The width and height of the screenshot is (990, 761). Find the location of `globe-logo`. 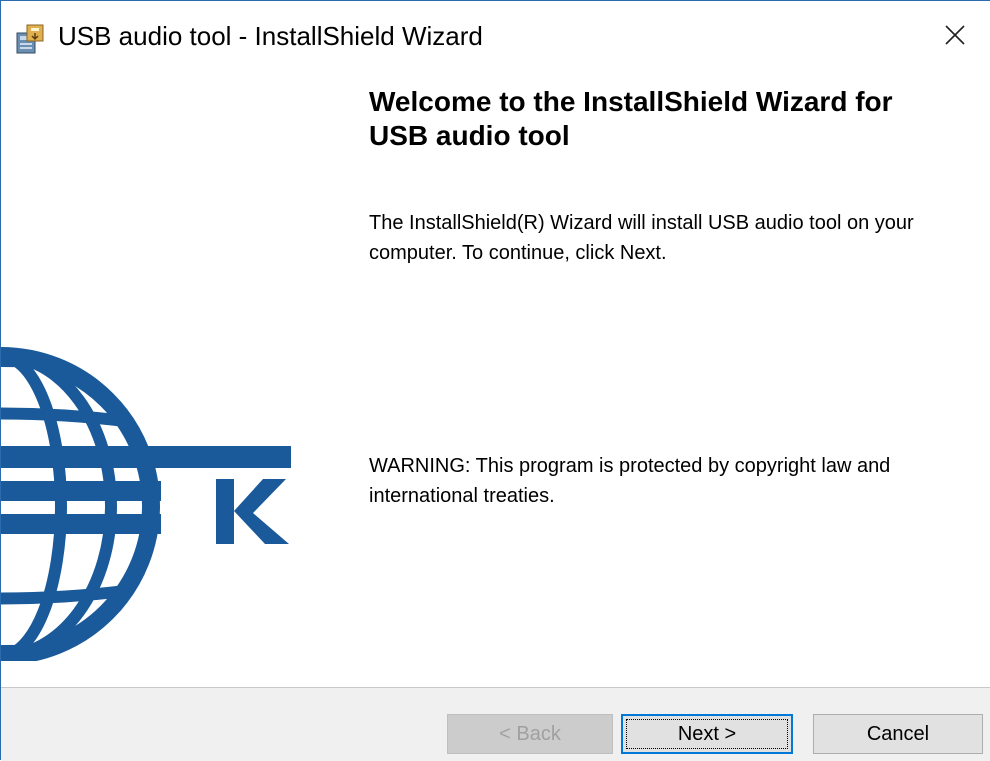

globe-logo is located at coordinates (150, 498).